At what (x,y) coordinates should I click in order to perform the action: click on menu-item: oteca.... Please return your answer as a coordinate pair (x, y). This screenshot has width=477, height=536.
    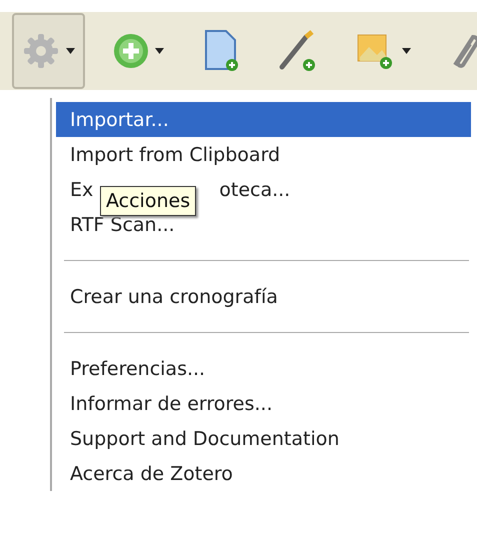
    Looking at the image, I should click on (254, 189).